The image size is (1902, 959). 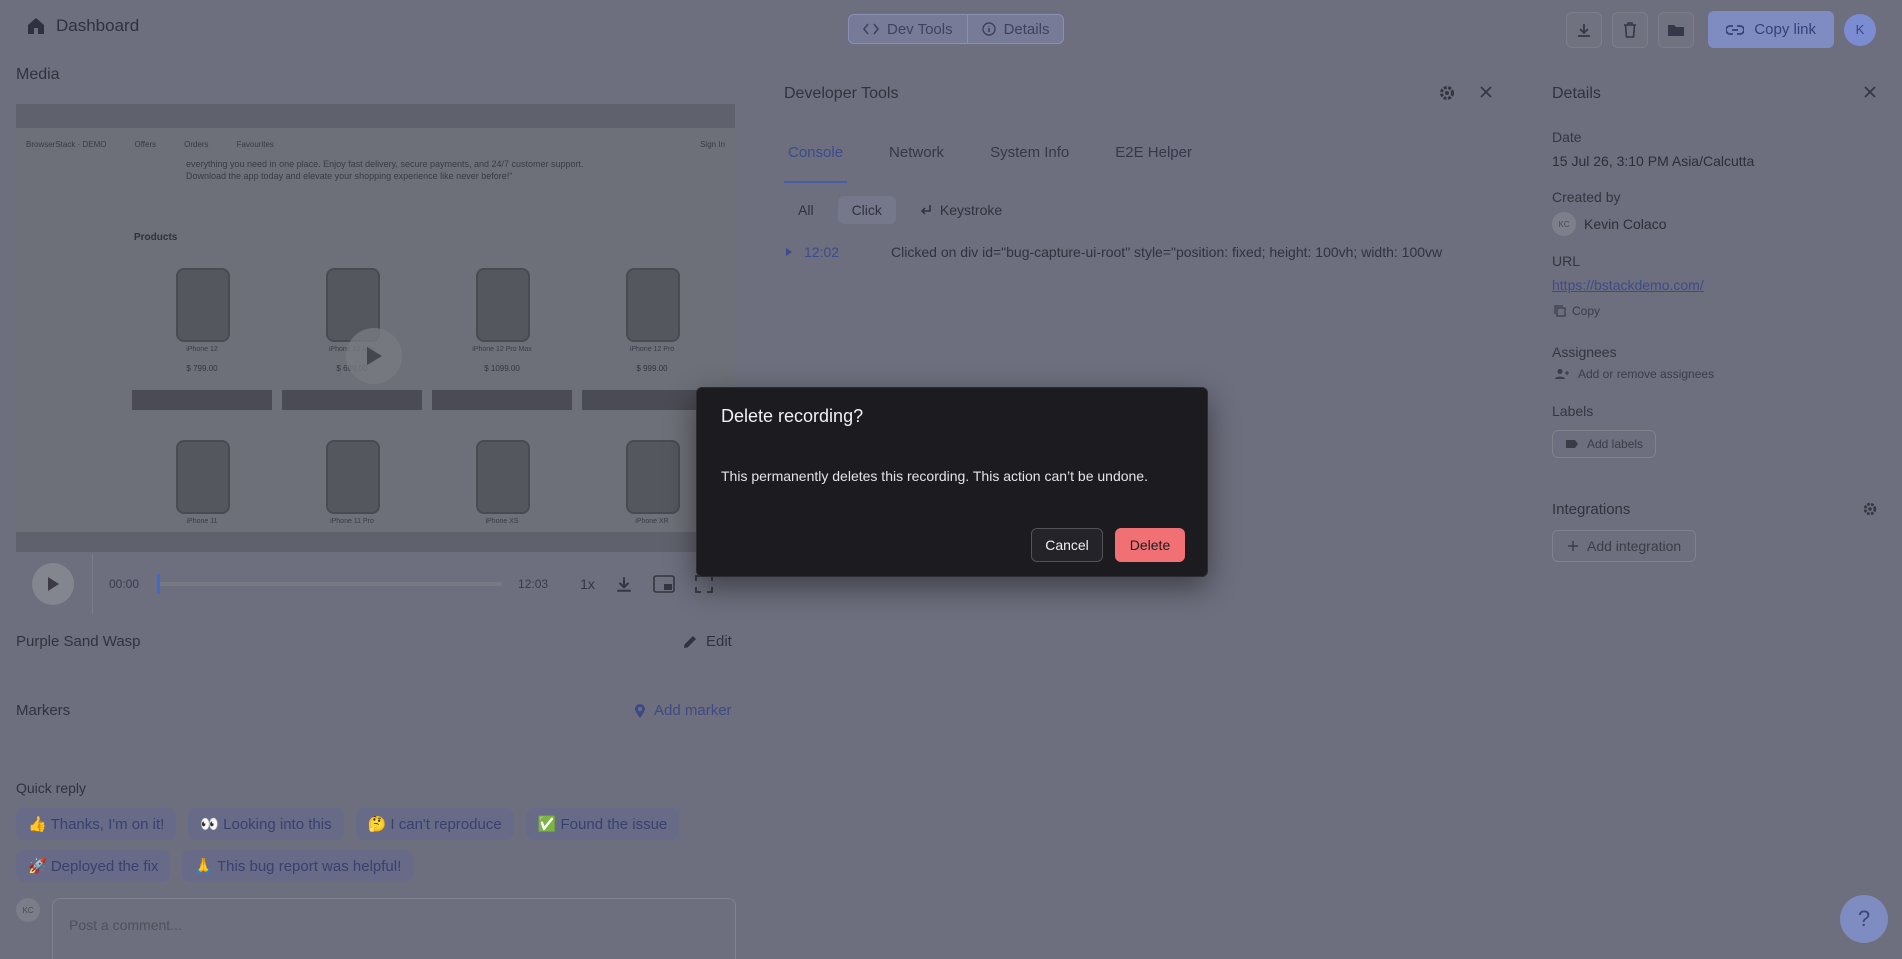 I want to click on picture-in-picture-button, so click(x=664, y=584).